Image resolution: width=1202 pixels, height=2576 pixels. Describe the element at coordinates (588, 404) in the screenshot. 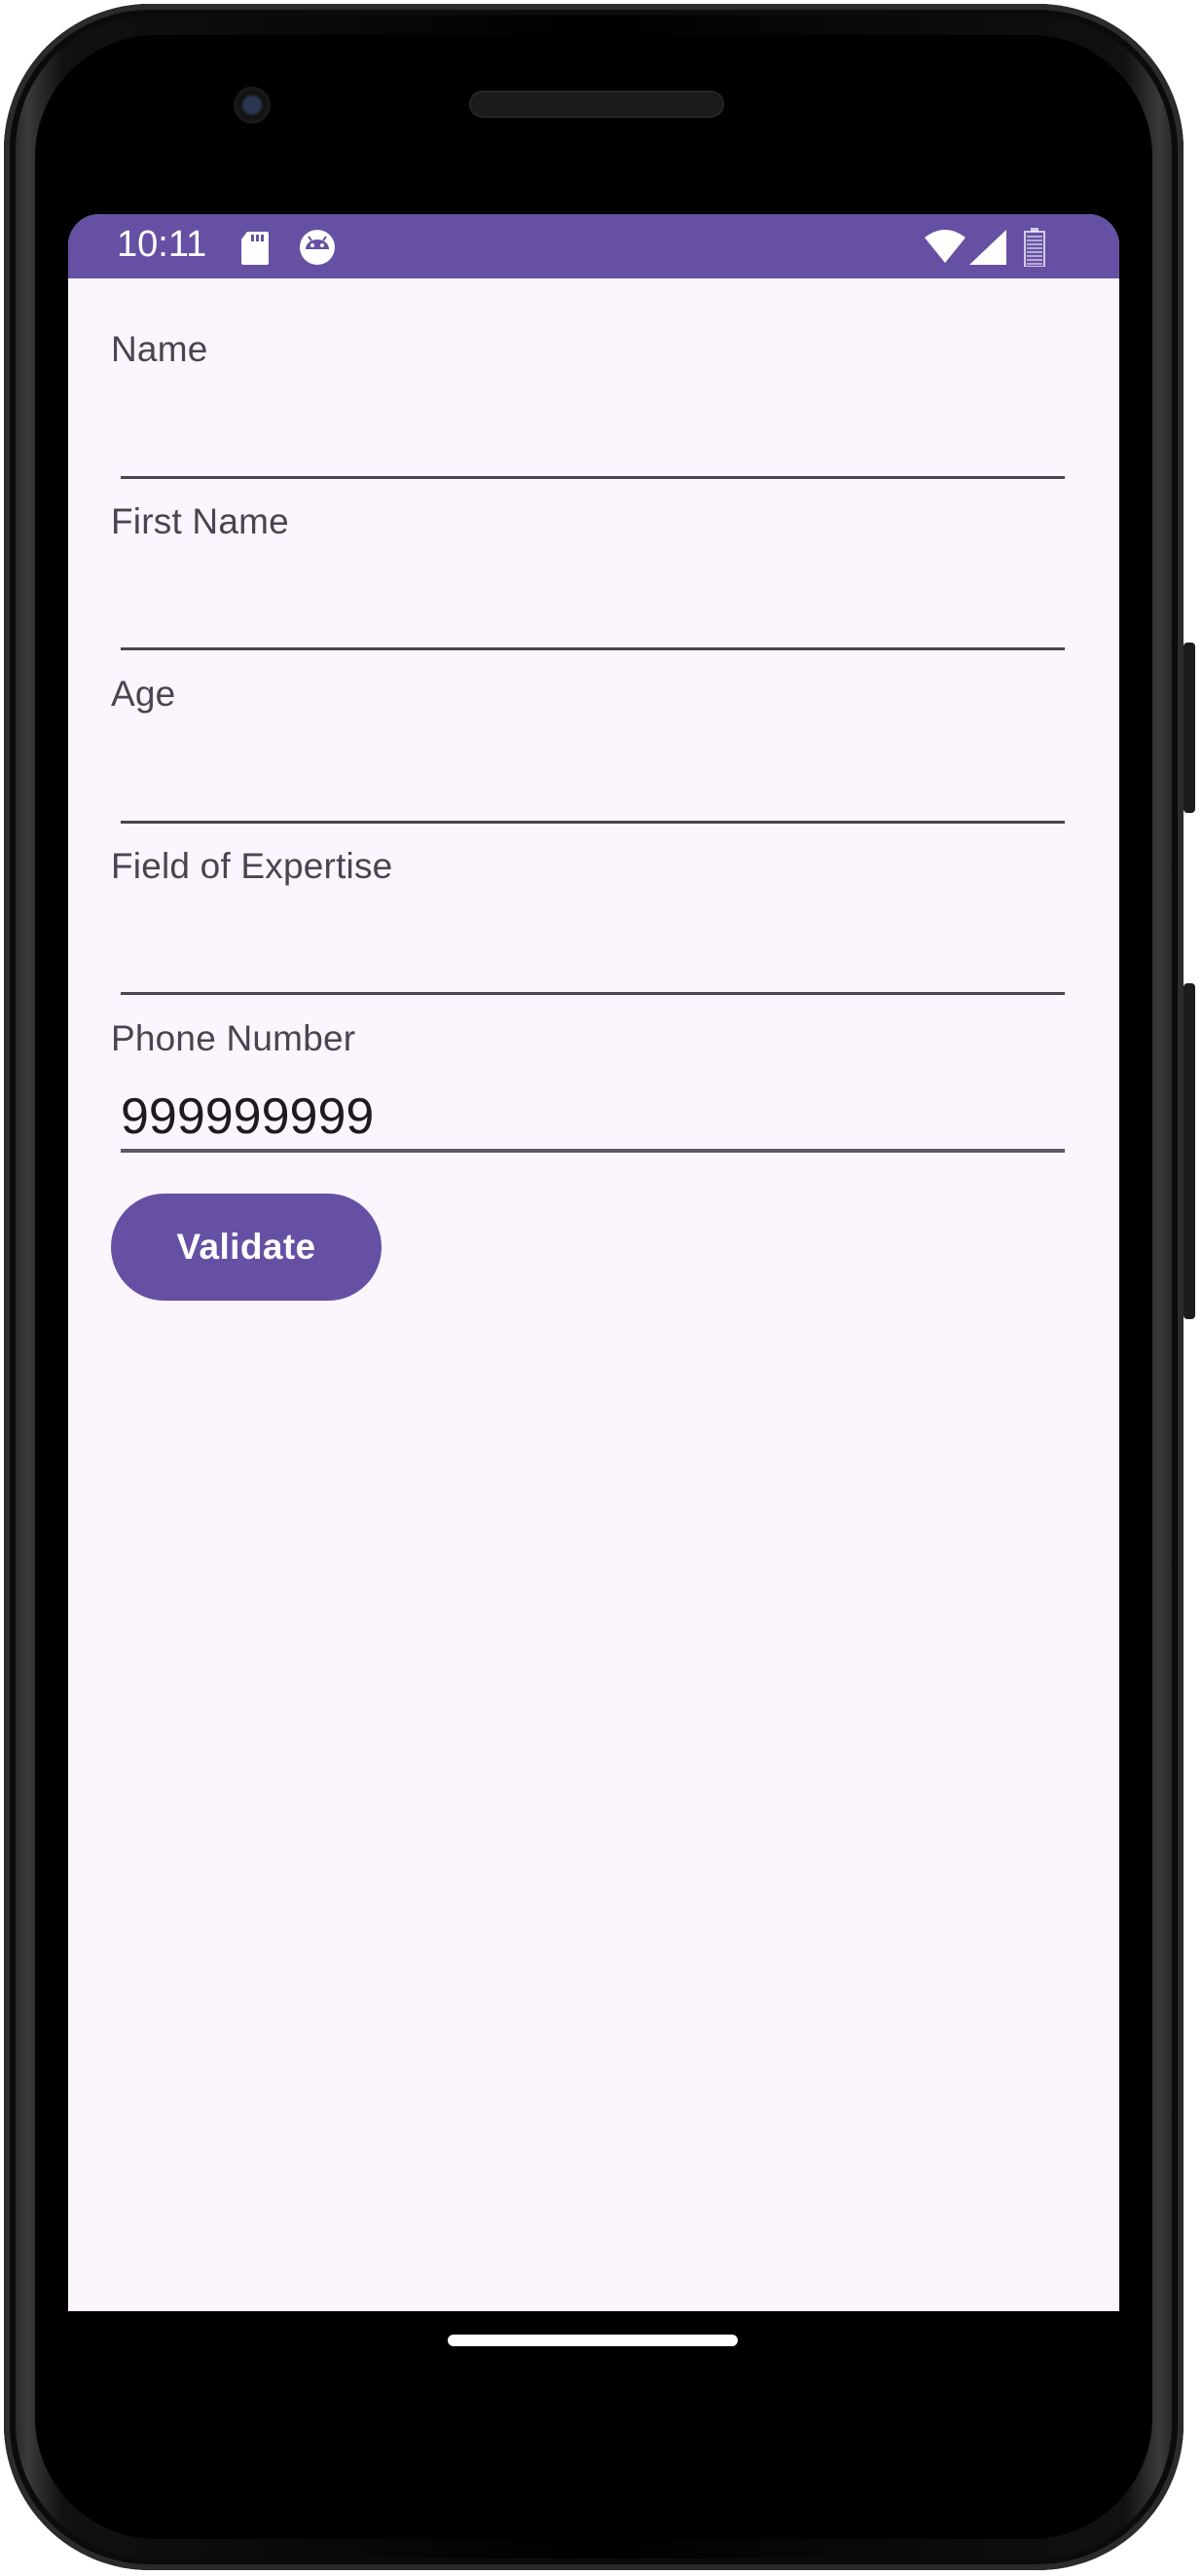

I see `name-field: Name` at that location.